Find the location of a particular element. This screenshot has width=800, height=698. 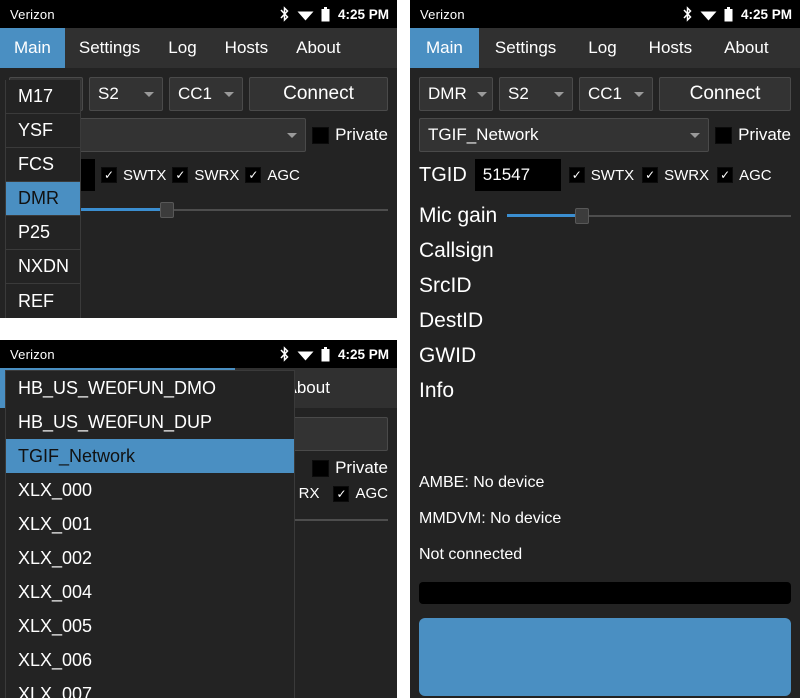

mode-dropdown-popup: M17 YSF FCS DMR P25 NXDN REF is located at coordinates (43, 199).